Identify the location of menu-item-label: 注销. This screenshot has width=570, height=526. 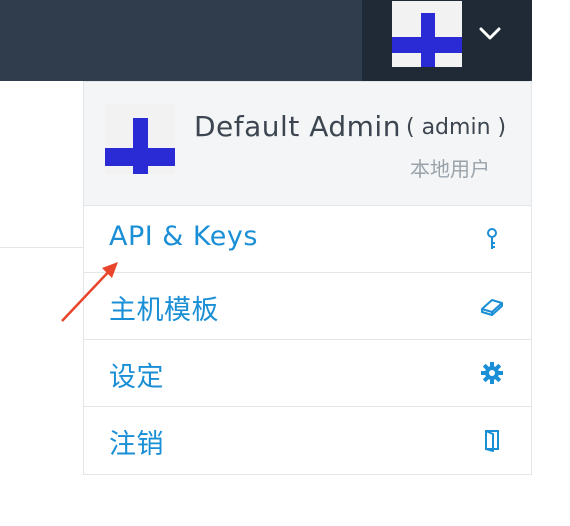
(136, 444).